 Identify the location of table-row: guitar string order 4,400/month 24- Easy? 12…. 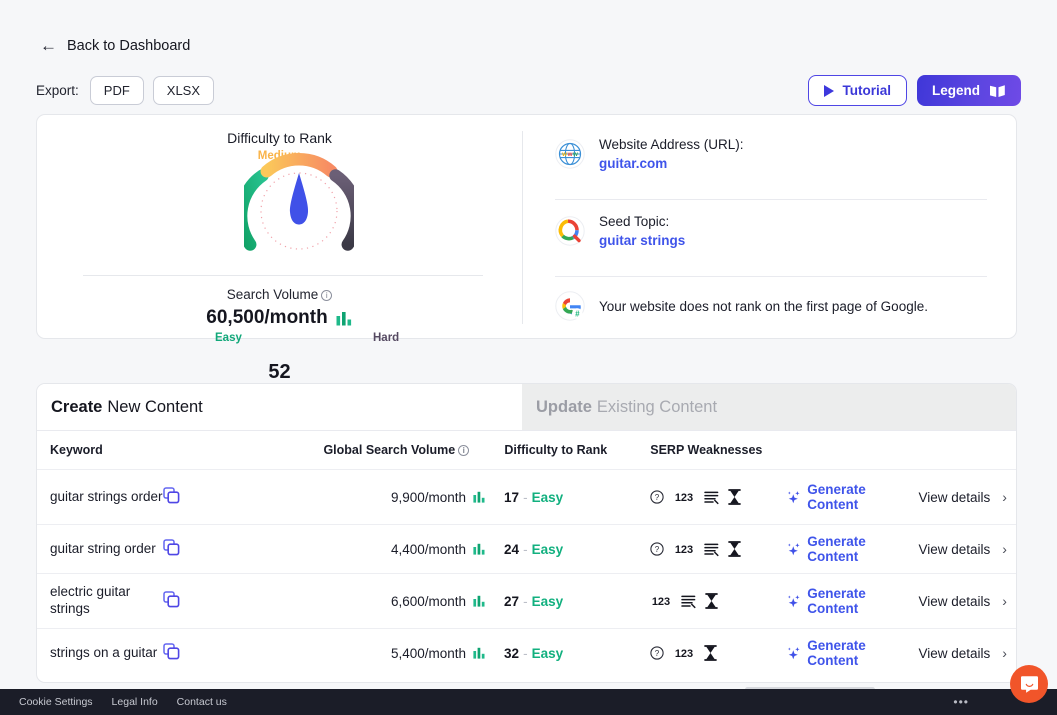
(526, 548).